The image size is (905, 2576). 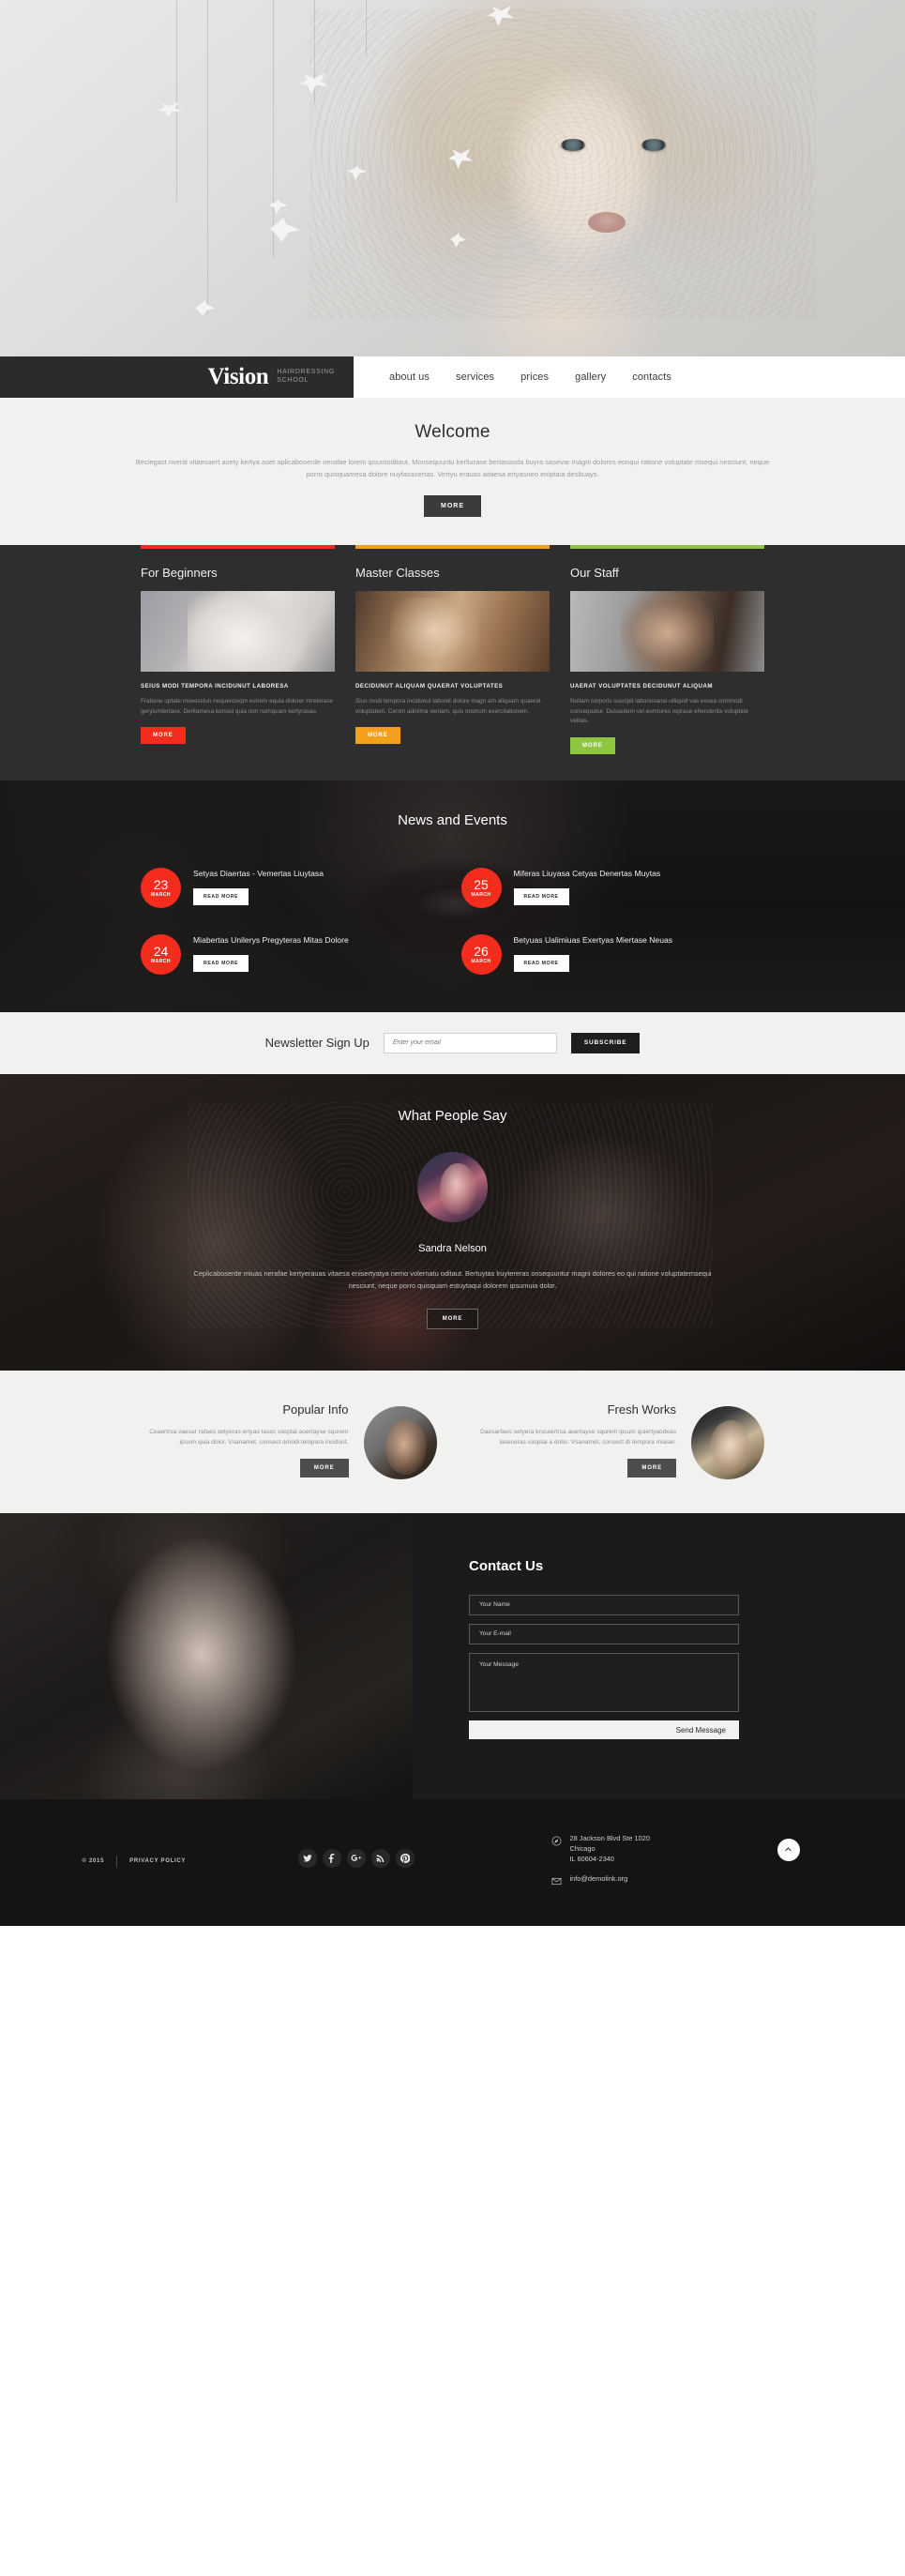 I want to click on brand-tagline-line1: HAIRDRESSING, so click(x=306, y=372).